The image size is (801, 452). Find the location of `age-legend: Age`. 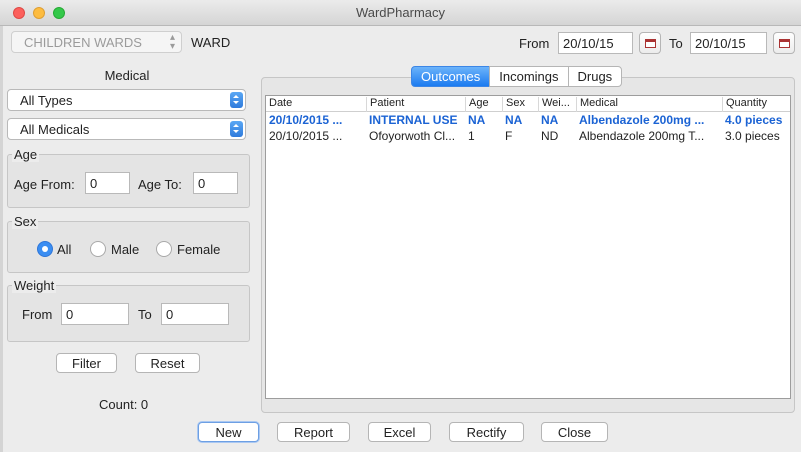

age-legend: Age is located at coordinates (26, 154).